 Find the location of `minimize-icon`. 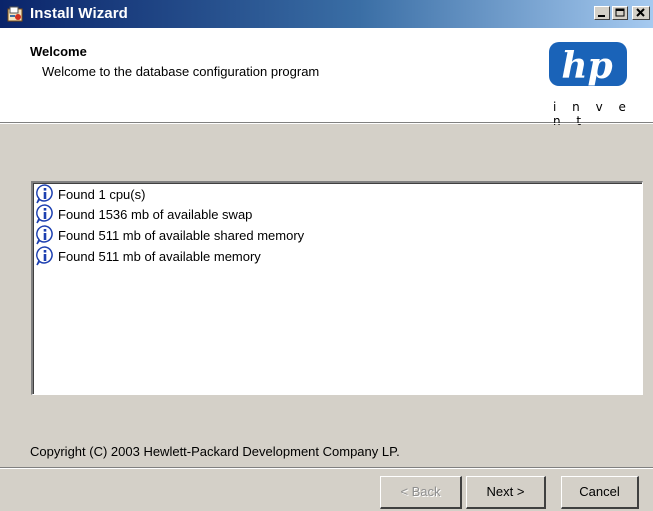

minimize-icon is located at coordinates (601, 16).